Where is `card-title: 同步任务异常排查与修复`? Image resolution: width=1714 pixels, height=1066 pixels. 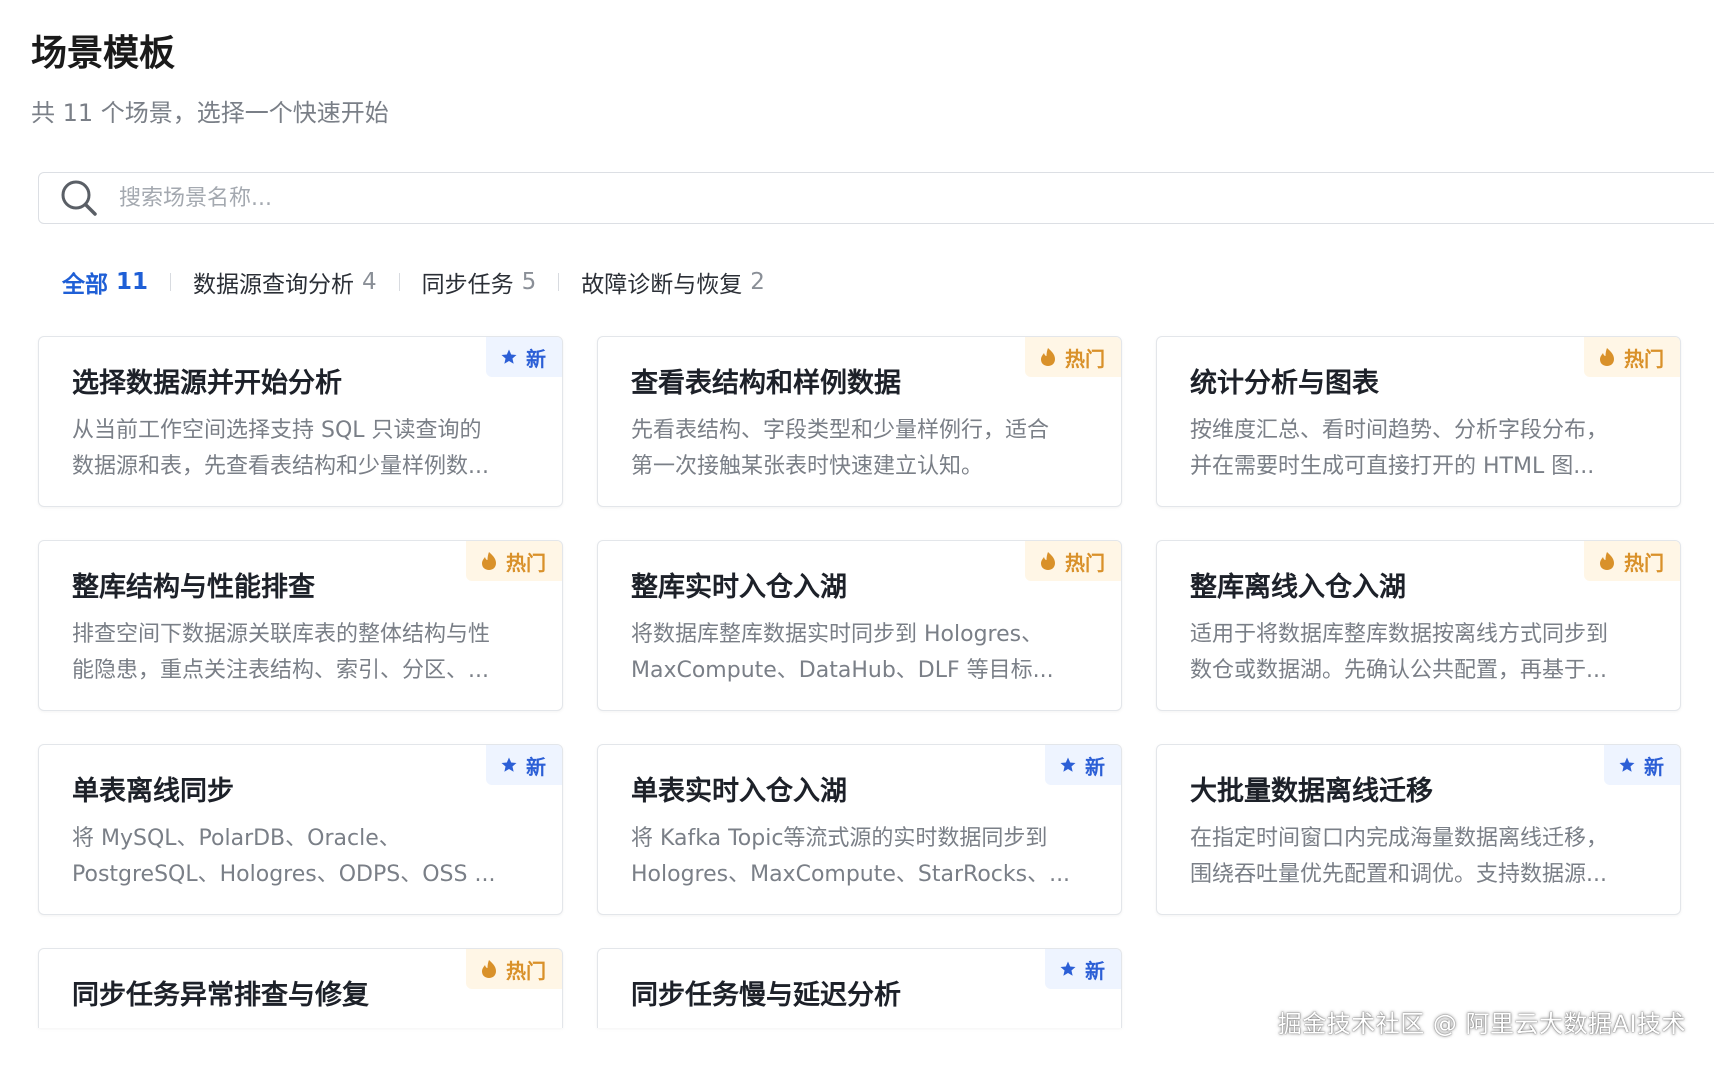 card-title: 同步任务异常排查与修复 is located at coordinates (220, 995).